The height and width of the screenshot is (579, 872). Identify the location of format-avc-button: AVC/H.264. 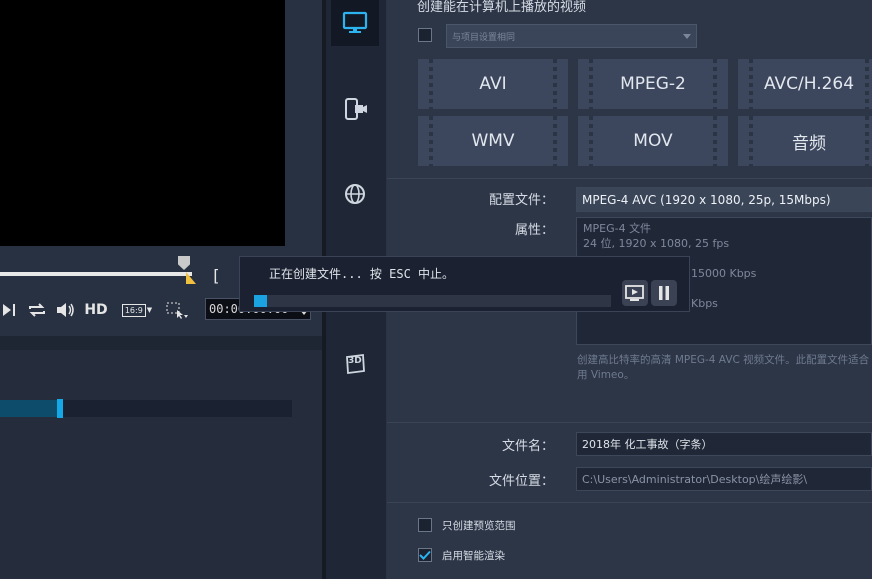
(805, 84).